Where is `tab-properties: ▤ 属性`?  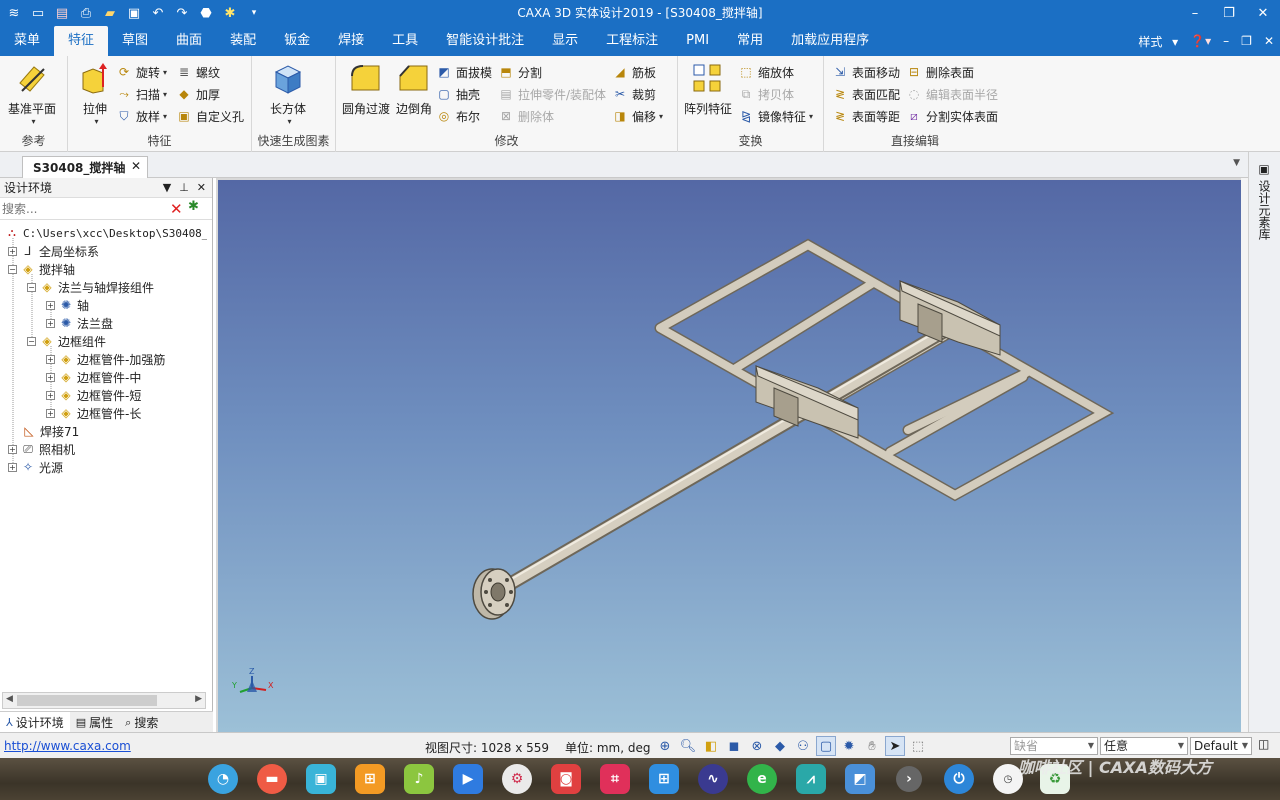
tab-properties: ▤ 属性 is located at coordinates (94, 722).